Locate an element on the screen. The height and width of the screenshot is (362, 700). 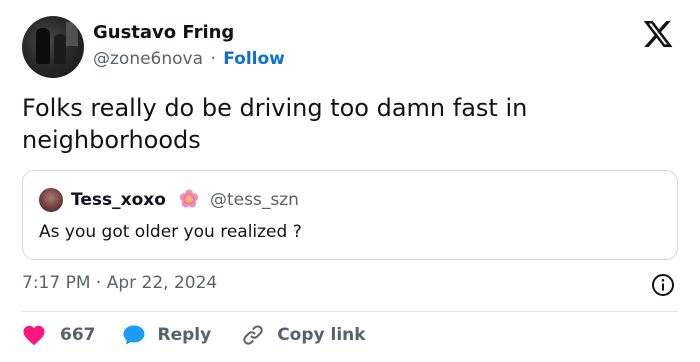
action-bar: 667 Reply Copy link is located at coordinates (194, 335).